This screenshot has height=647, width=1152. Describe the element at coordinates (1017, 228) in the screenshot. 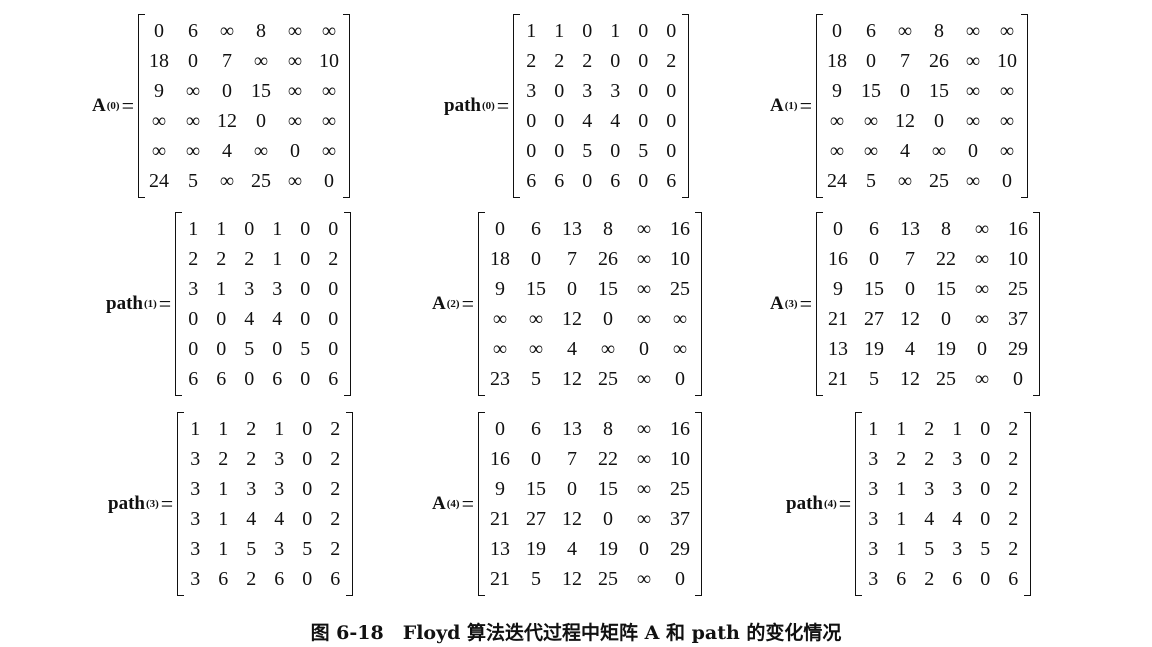

I see `matrix-cell: 16` at that location.